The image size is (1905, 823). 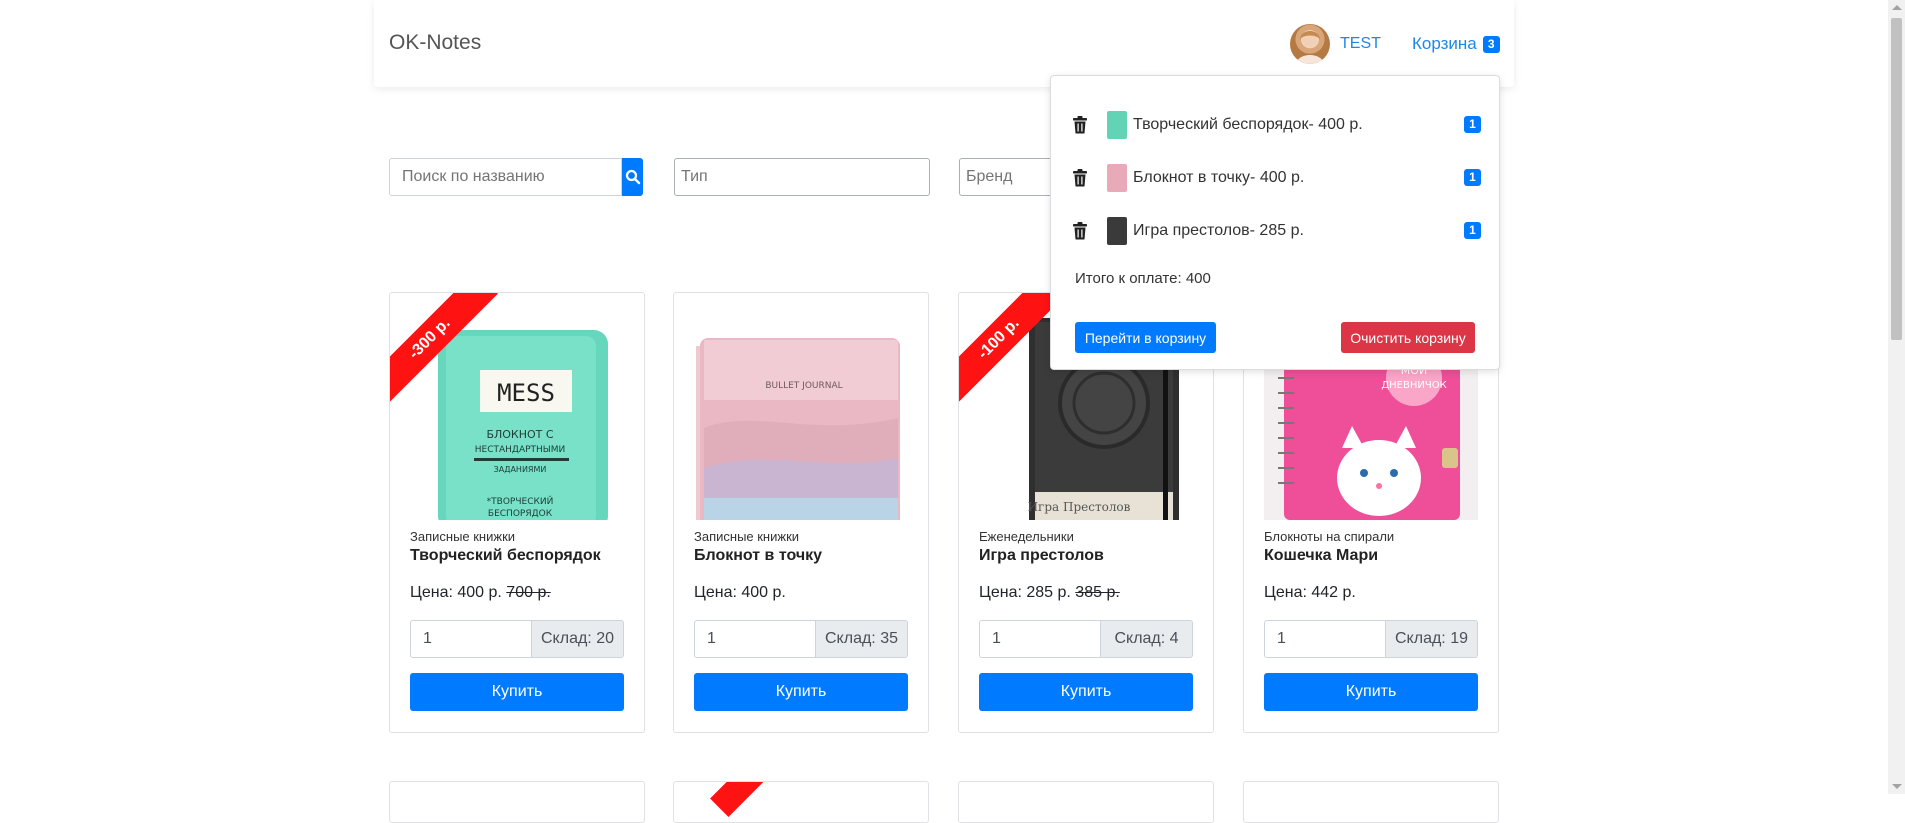 I want to click on clear-cart-button: Очистить корзину, so click(x=1408, y=337).